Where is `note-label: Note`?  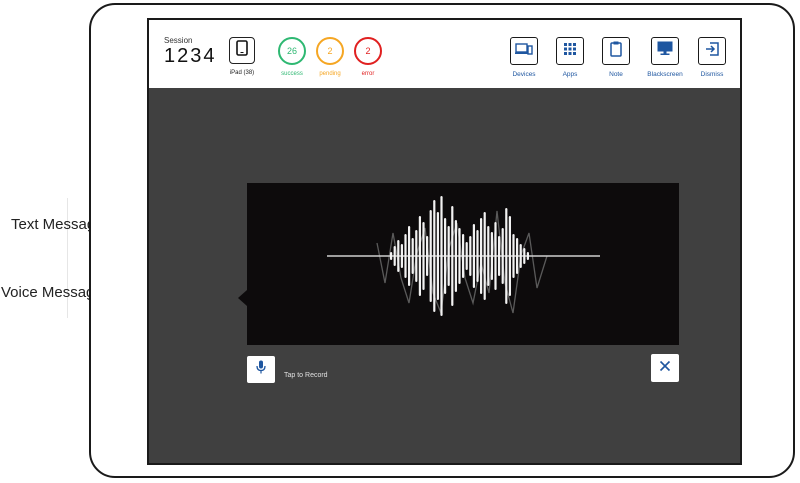
note-label: Note is located at coordinates (616, 74).